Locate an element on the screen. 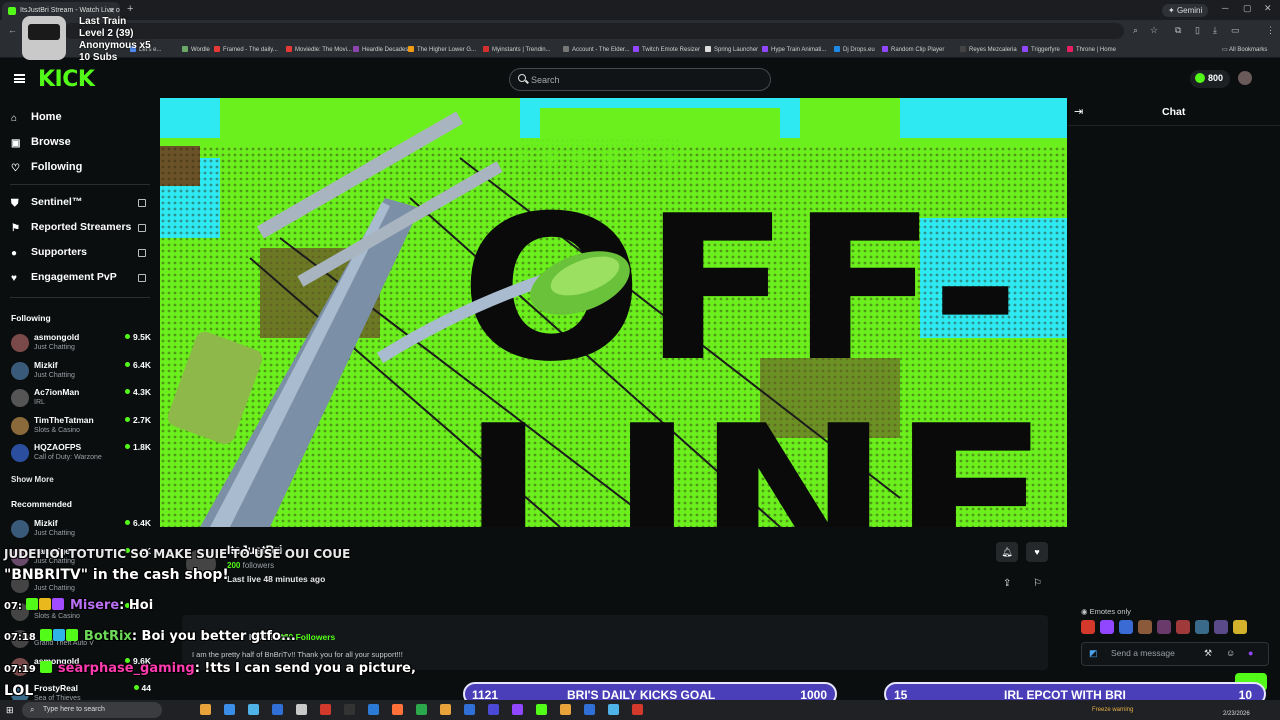 This screenshot has width=1280, height=720. message-time: 07:19 is located at coordinates (20, 669).